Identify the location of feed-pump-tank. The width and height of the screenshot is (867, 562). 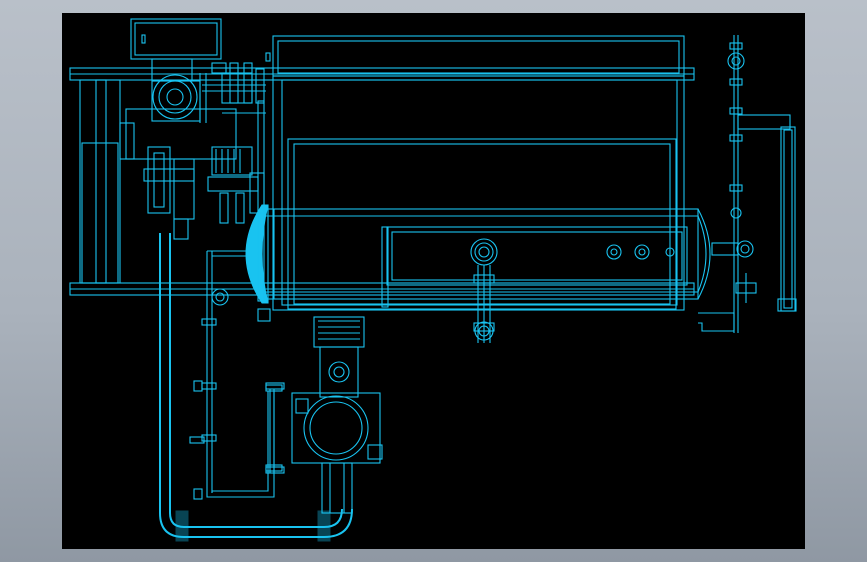
(337, 415).